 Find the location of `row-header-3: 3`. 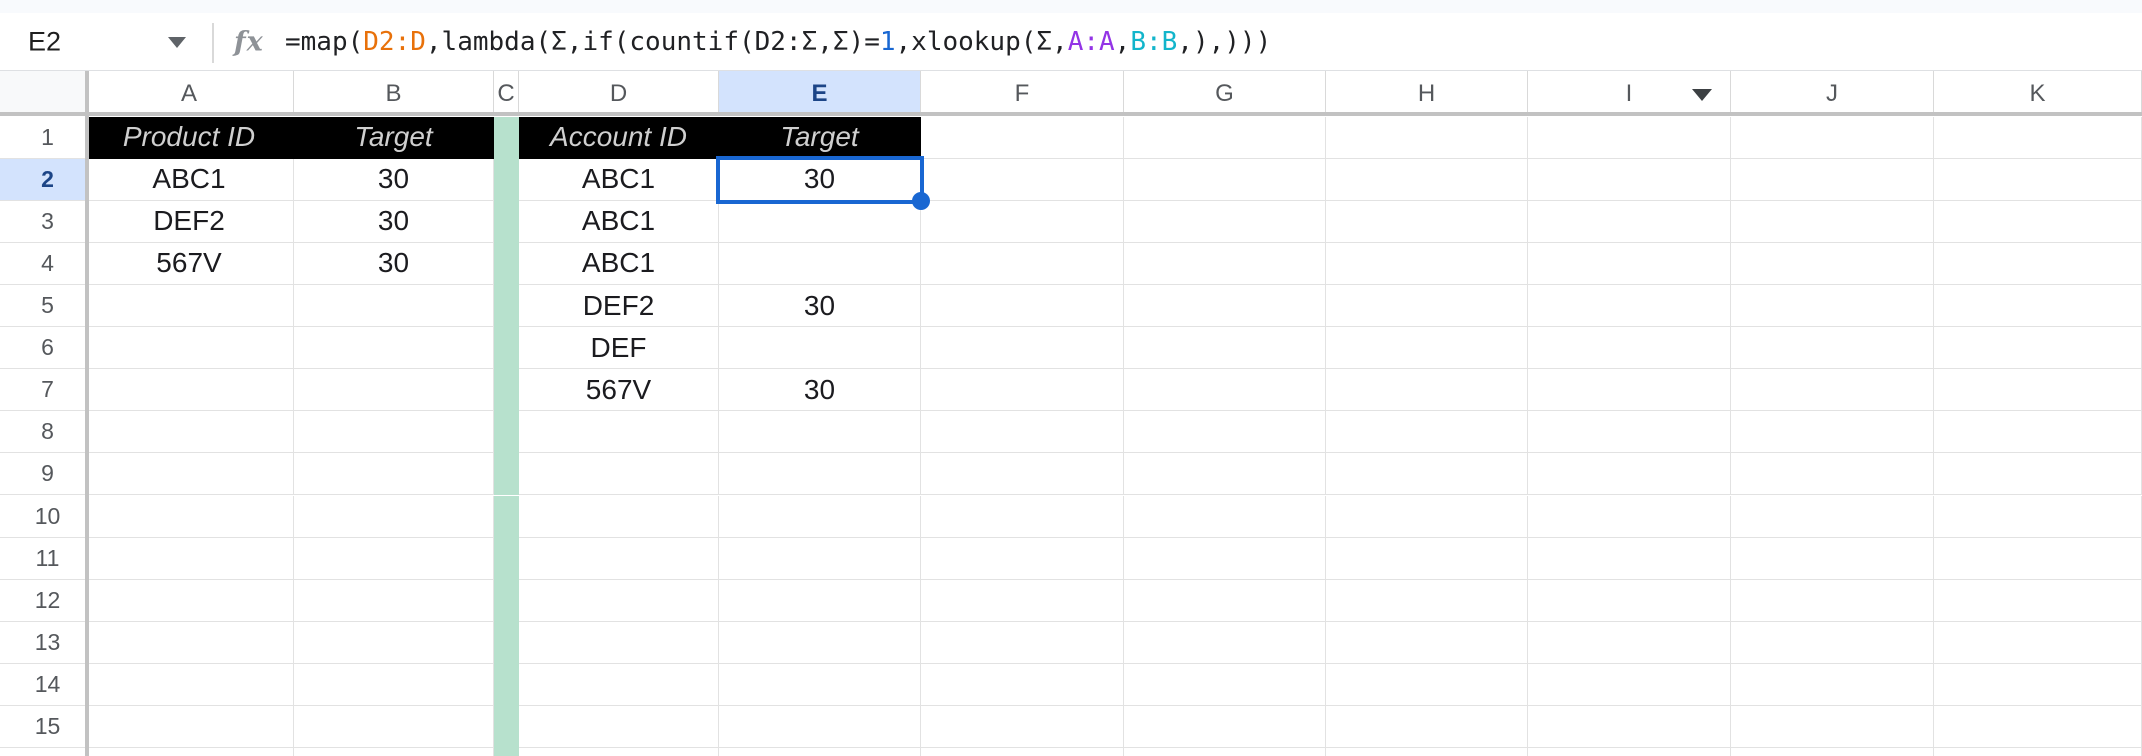

row-header-3: 3 is located at coordinates (42, 221).